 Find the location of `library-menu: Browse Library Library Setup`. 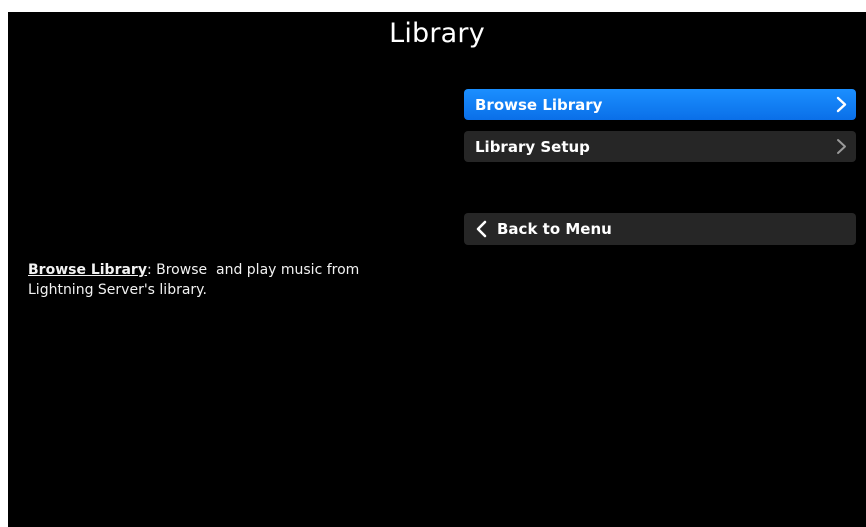

library-menu: Browse Library Library Setup is located at coordinates (660, 131).